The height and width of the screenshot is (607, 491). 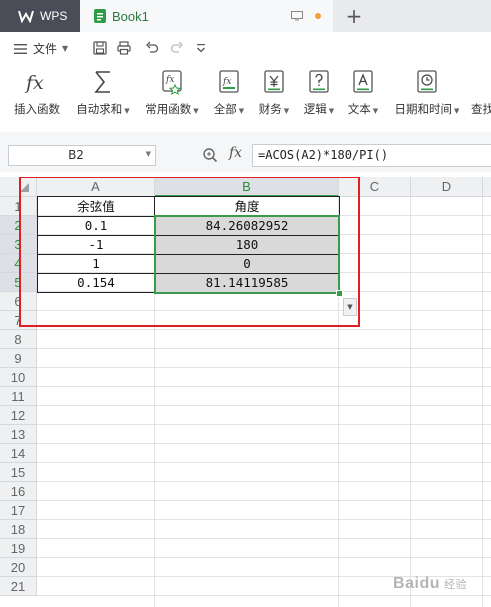 I want to click on wps-logo-icon, so click(x=26, y=16).